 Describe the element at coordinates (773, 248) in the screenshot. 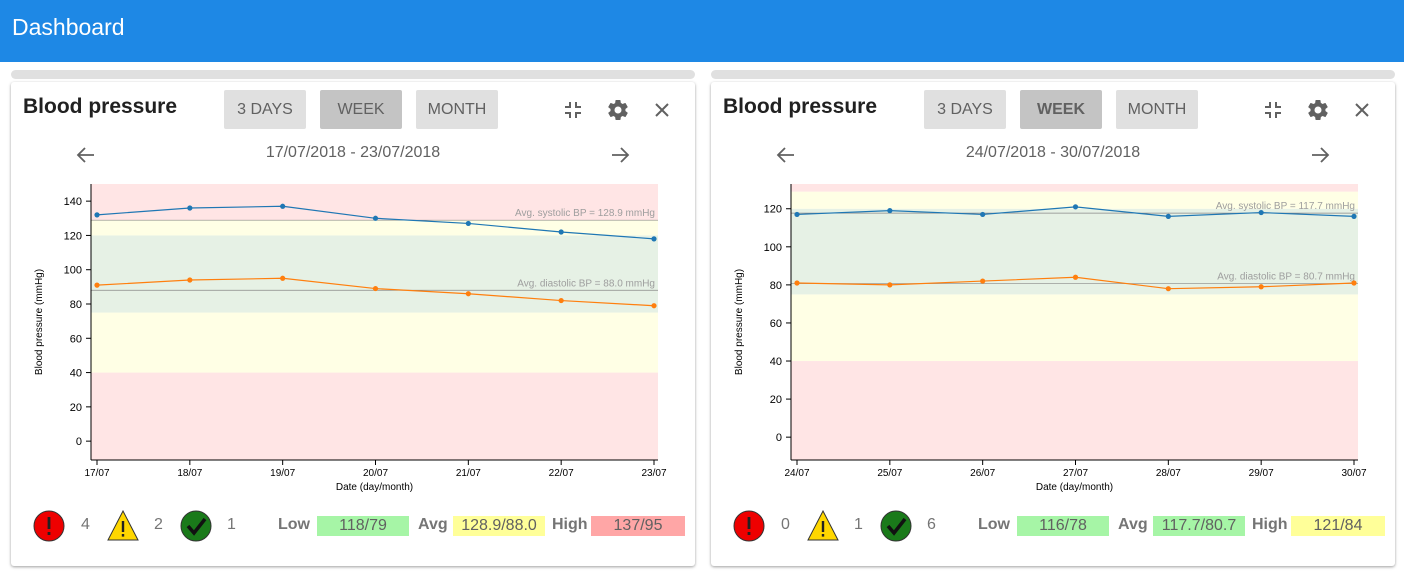

I see `y-tick-label: 100` at that location.